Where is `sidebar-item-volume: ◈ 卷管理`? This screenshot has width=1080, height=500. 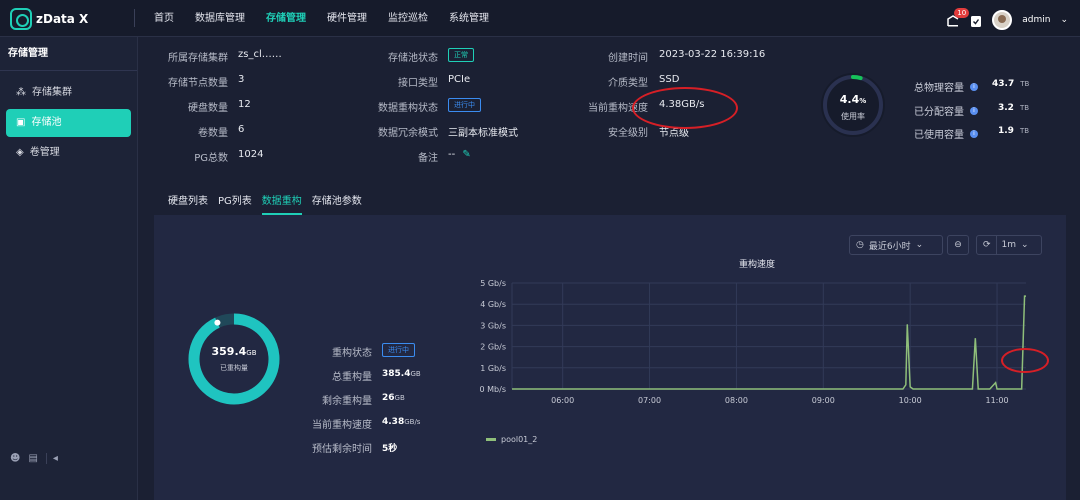 sidebar-item-volume: ◈ 卷管理 is located at coordinates (68, 153).